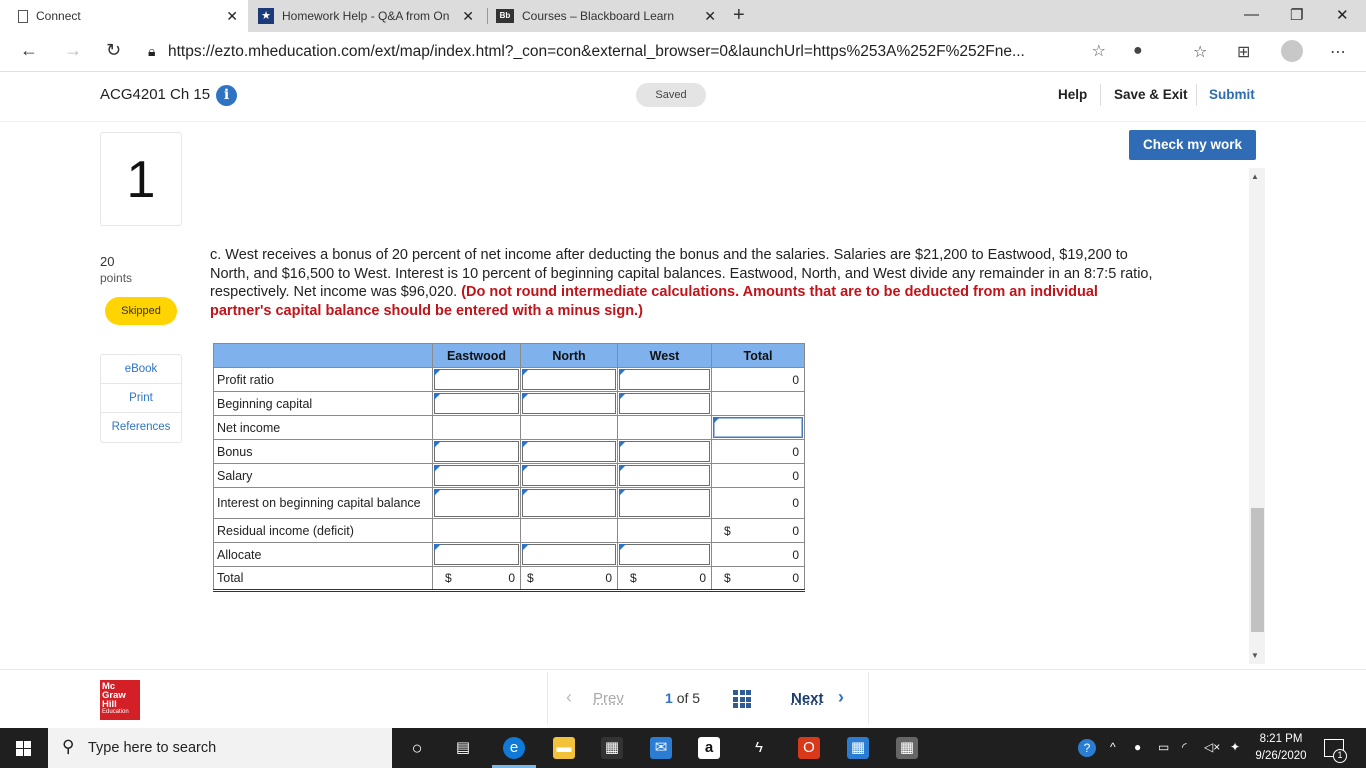 This screenshot has width=1366, height=768. What do you see at coordinates (758, 579) in the screenshot?
I see `cell: $0` at bounding box center [758, 579].